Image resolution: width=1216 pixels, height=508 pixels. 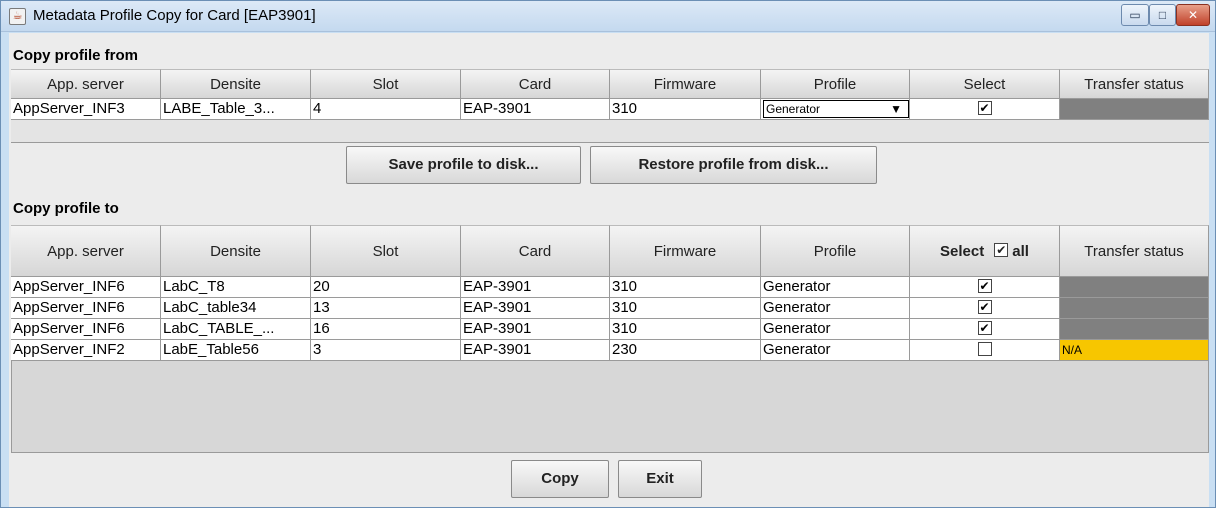 I want to click on cell-firmware: 230, so click(x=685, y=350).